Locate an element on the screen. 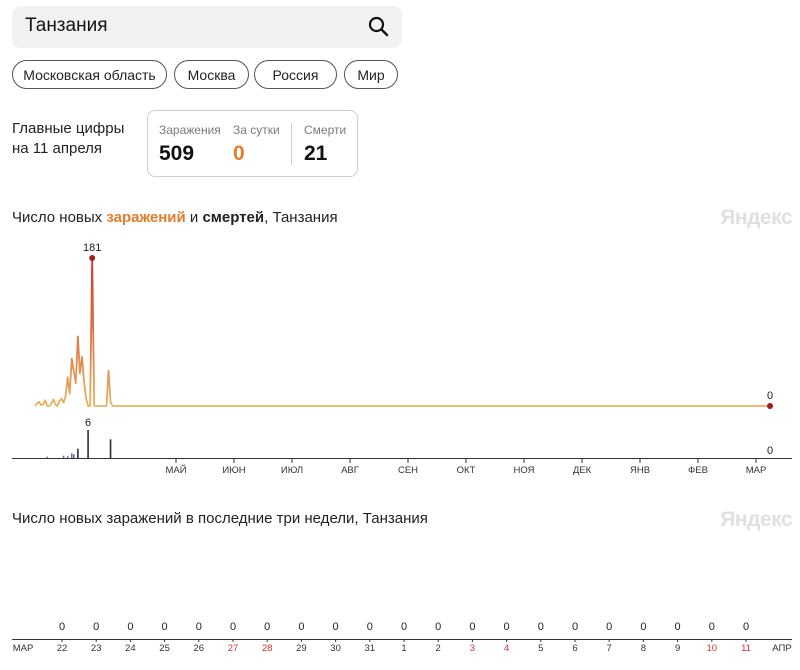 The image size is (800, 670). day-label: 27 is located at coordinates (233, 648).